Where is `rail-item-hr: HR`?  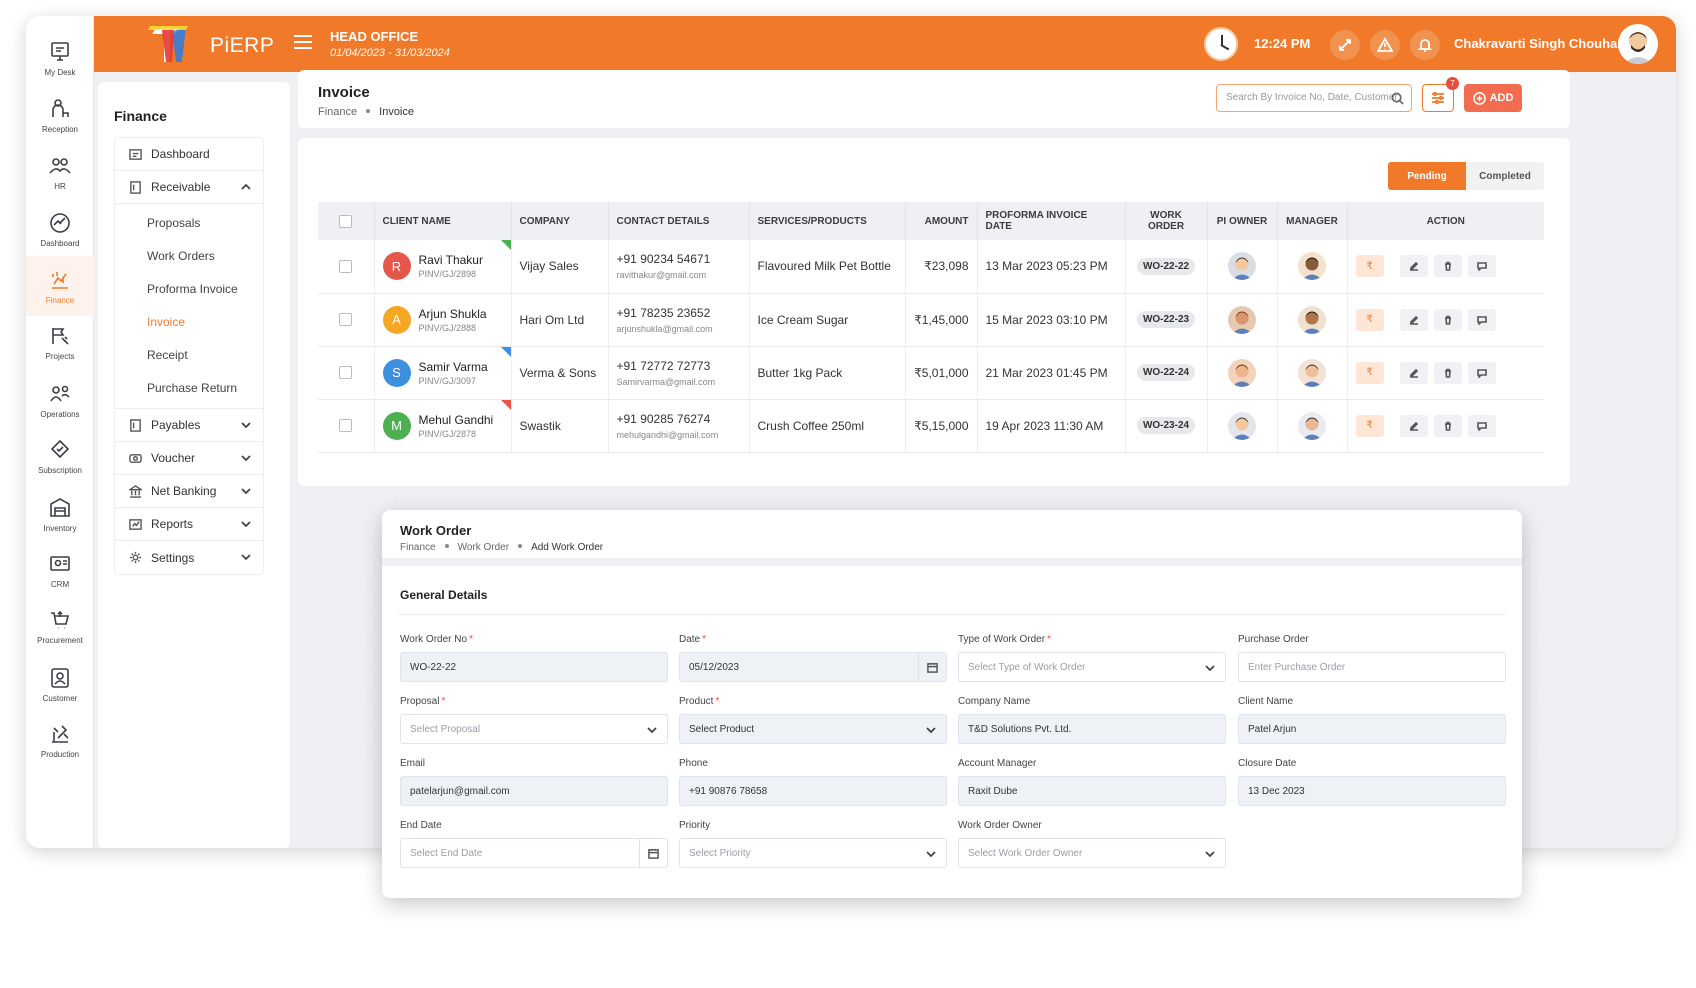
rail-item-hr: HR is located at coordinates (60, 172).